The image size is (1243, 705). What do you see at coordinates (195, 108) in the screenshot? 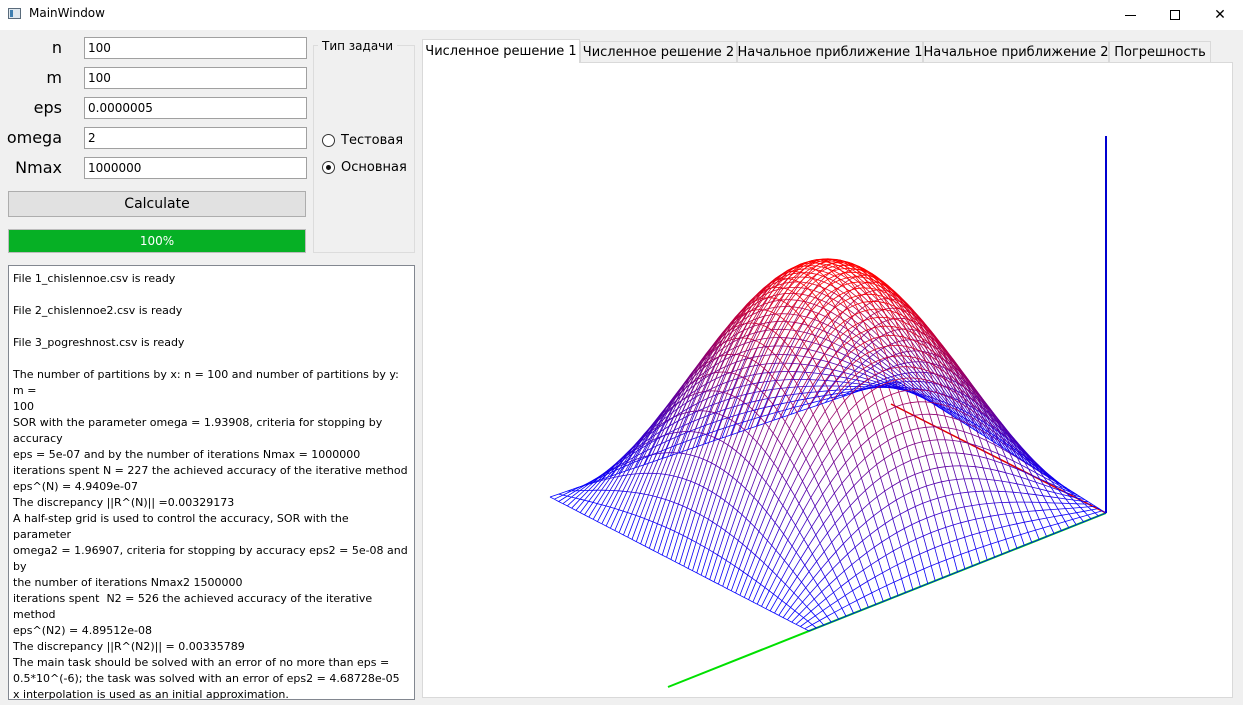
I see `eps-input: 0.0000005` at bounding box center [195, 108].